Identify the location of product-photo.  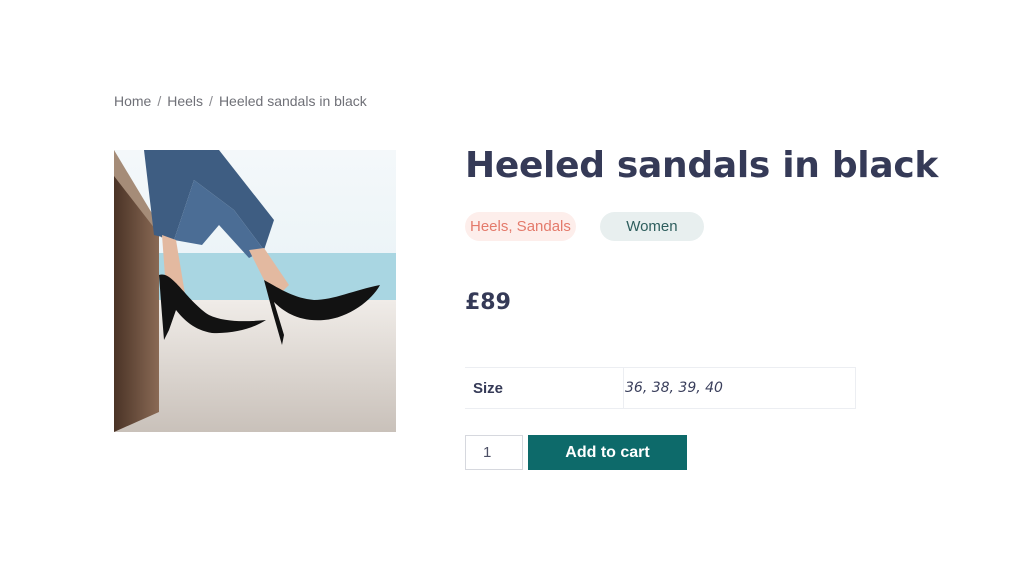
(255, 291).